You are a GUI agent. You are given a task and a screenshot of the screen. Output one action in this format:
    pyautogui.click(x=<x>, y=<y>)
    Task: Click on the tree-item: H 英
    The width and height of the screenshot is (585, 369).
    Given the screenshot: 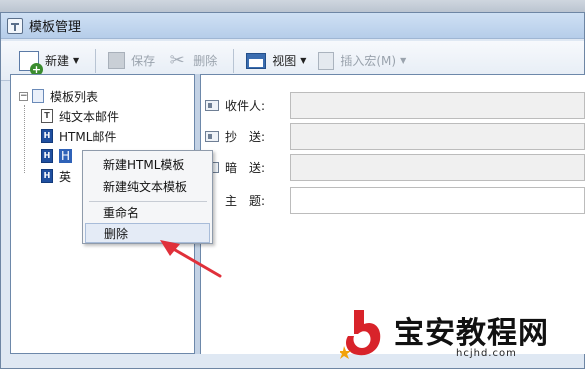 What is the action you would take?
    pyautogui.click(x=56, y=176)
    